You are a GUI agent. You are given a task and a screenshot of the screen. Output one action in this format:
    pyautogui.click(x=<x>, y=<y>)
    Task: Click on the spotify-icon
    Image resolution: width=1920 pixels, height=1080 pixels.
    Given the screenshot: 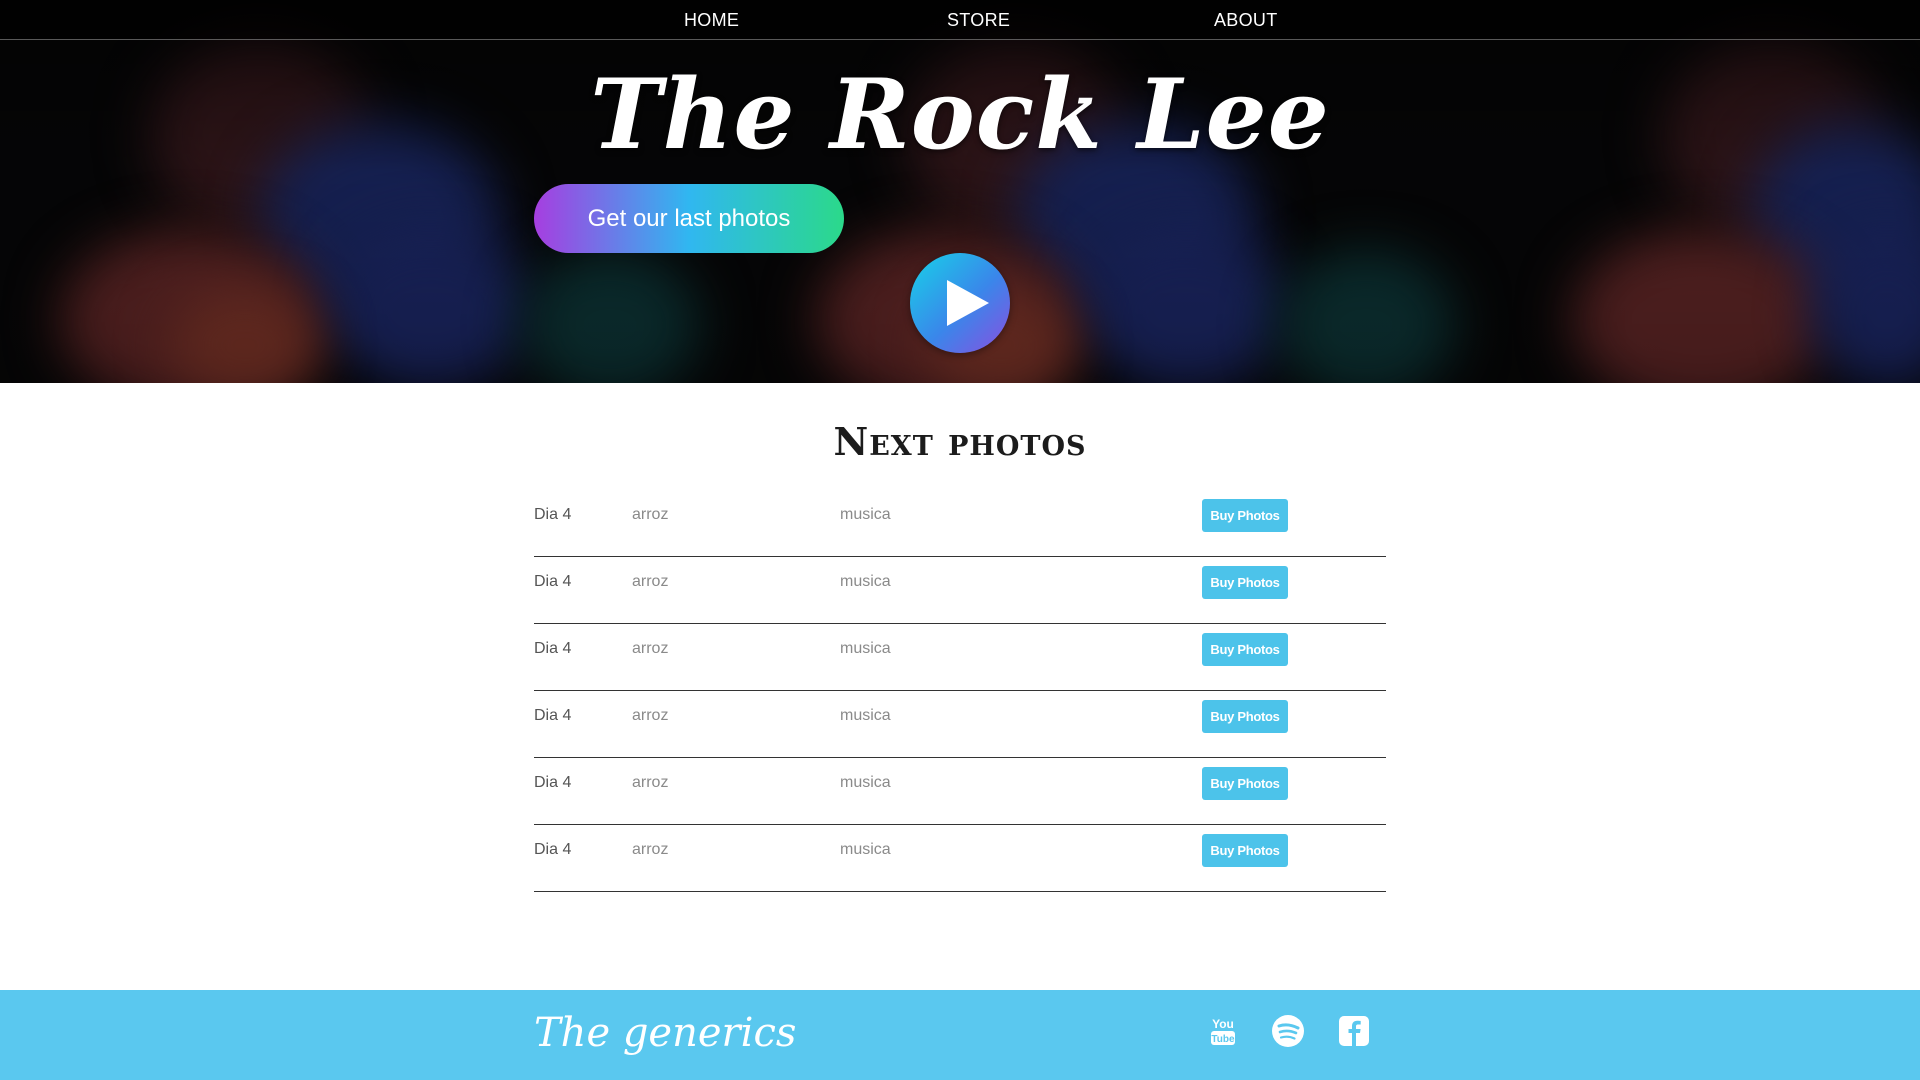 What is the action you would take?
    pyautogui.click(x=1288, y=1031)
    